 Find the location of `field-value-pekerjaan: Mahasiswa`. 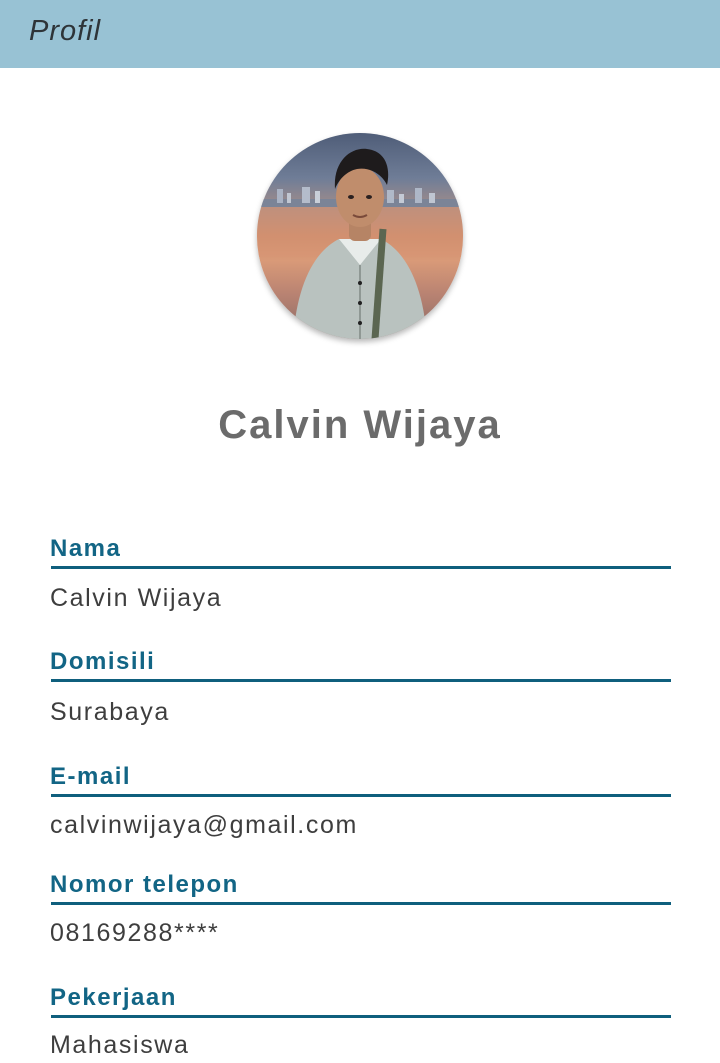

field-value-pekerjaan: Mahasiswa is located at coordinates (120, 1045).